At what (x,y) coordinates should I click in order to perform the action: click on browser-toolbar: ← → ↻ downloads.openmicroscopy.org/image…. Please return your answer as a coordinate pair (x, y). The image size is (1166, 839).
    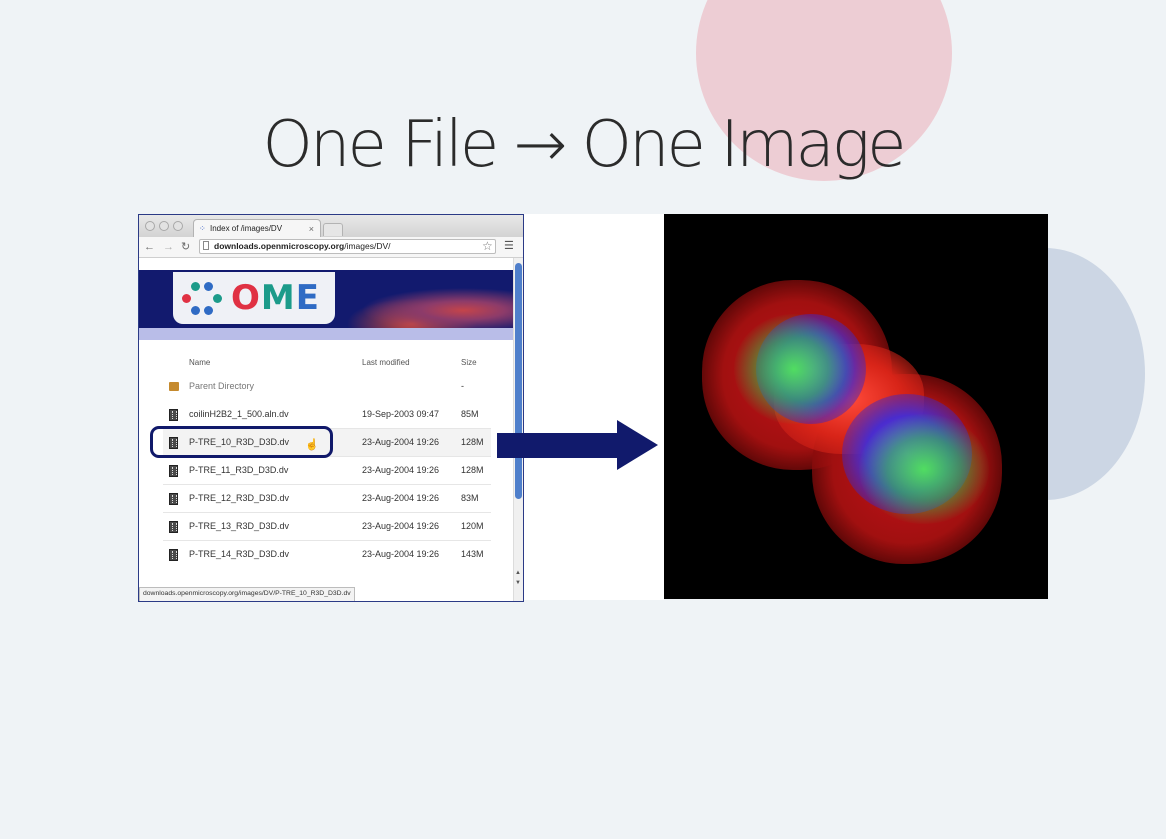
    Looking at the image, I should click on (331, 247).